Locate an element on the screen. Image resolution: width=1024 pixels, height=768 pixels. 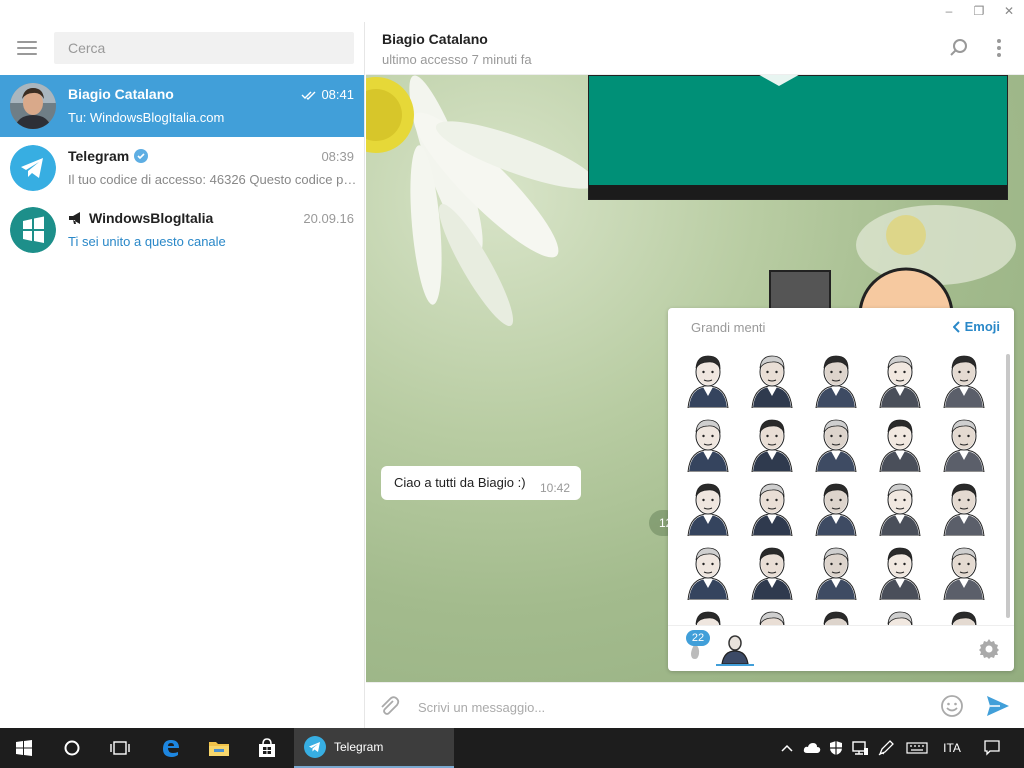
image-message is located at coordinates (798, 137).